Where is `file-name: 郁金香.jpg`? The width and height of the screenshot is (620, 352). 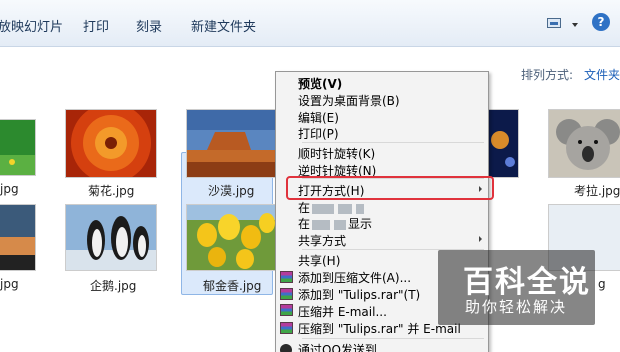
file-name: 郁金香.jpg is located at coordinates (232, 285).